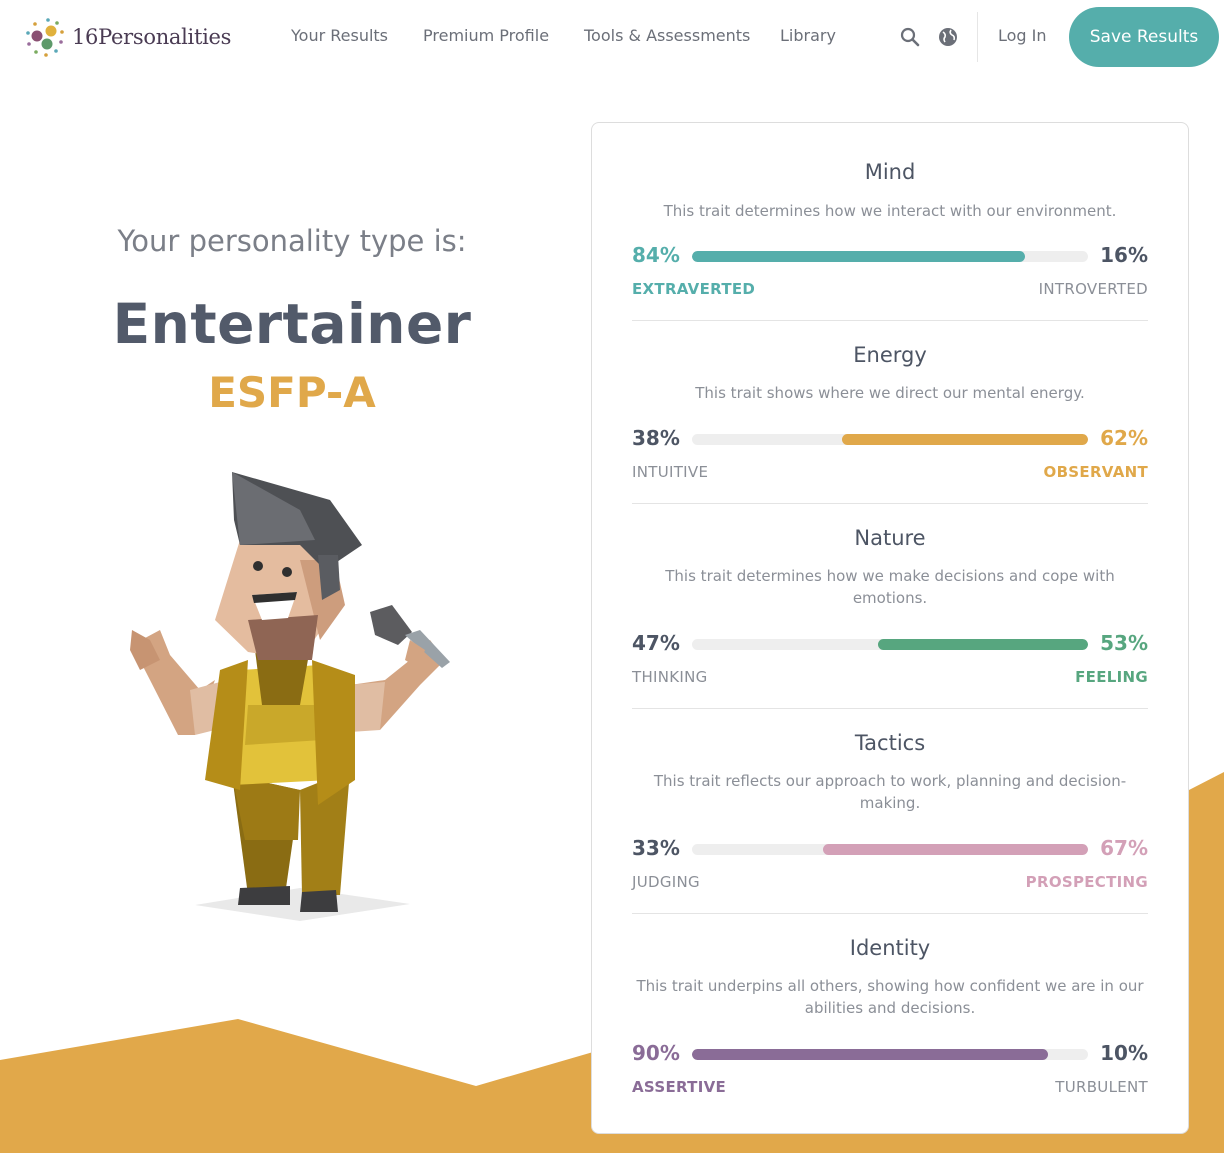 Image resolution: width=1224 pixels, height=1153 pixels. I want to click on left-percentage: 90%, so click(656, 1053).